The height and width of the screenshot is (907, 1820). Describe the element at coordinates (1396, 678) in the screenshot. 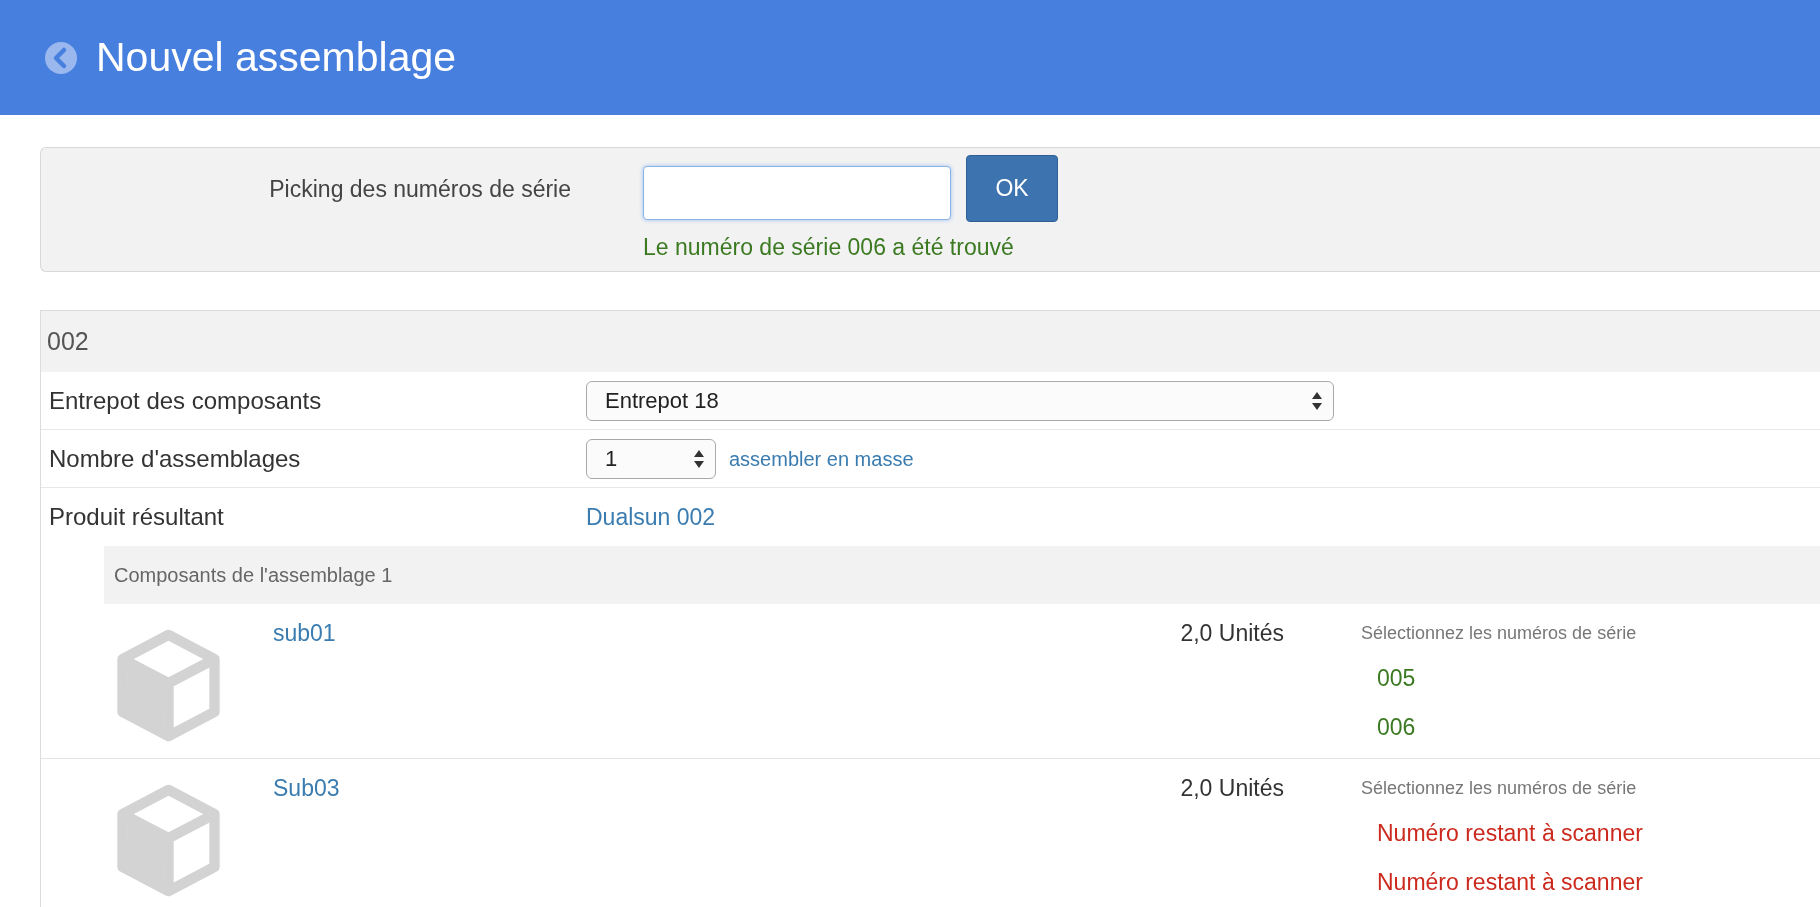

I see `serial-number: 005` at that location.